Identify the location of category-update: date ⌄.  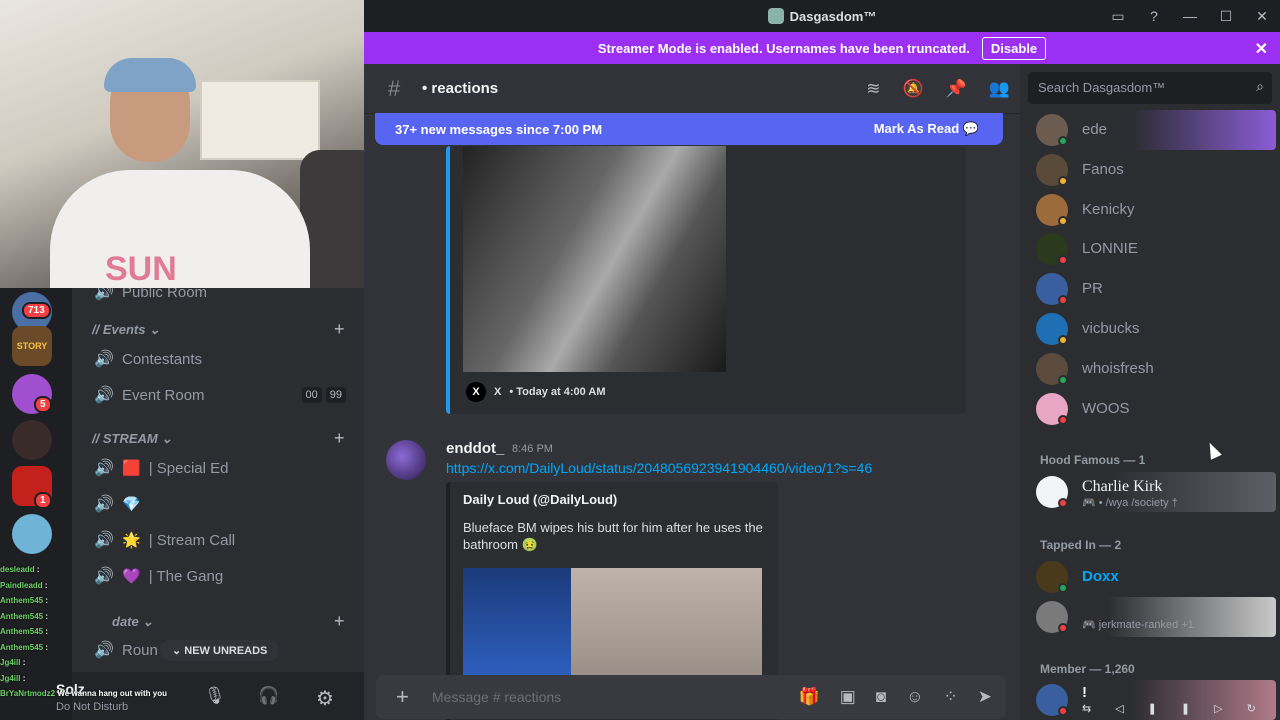
(132, 622).